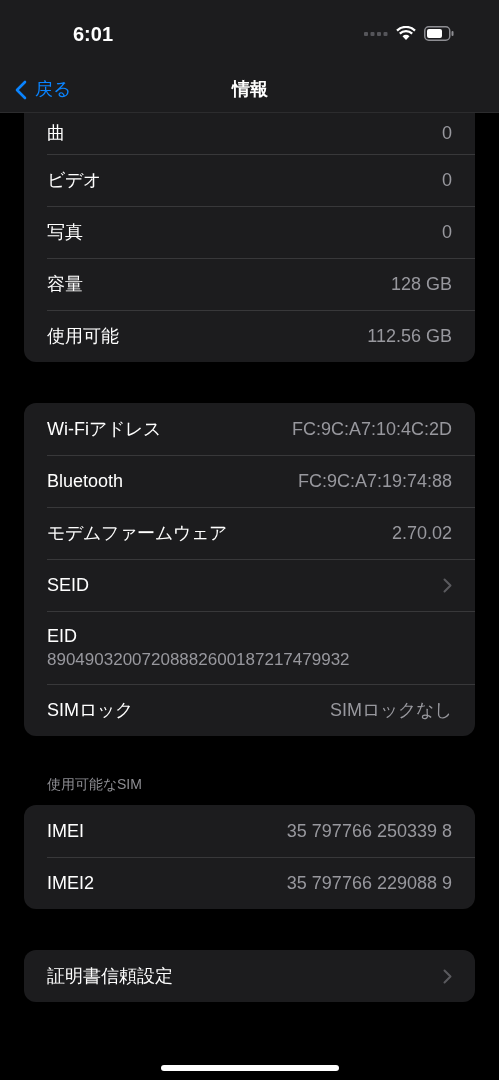 This screenshot has width=499, height=1080. I want to click on row-label: 使用可能, so click(83, 336).